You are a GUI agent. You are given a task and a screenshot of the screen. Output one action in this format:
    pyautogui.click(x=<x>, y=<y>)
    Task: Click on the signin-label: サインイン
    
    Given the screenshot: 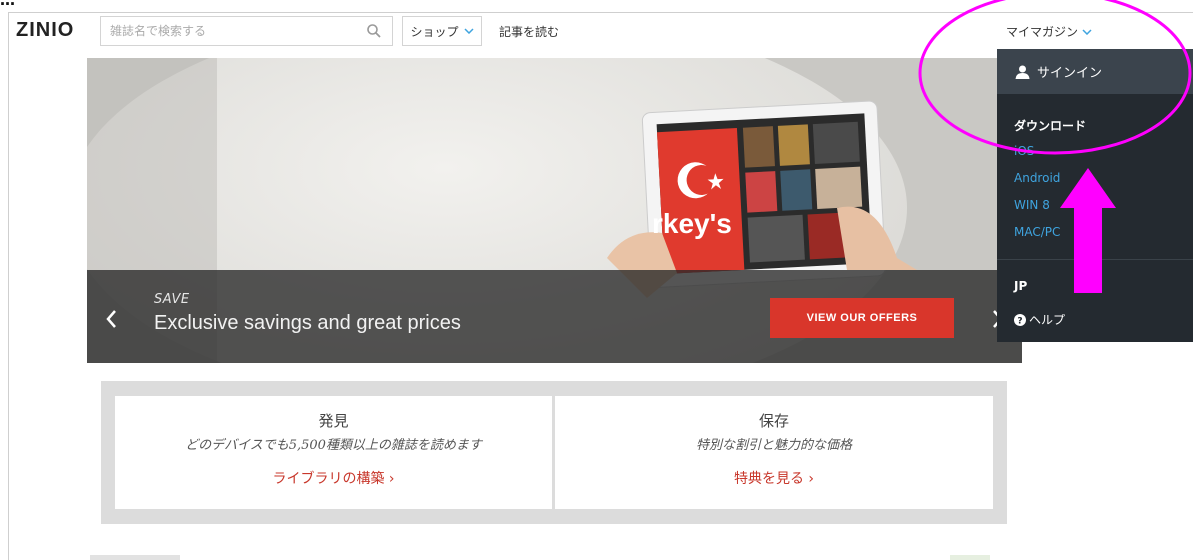 What is the action you would take?
    pyautogui.click(x=1070, y=73)
    